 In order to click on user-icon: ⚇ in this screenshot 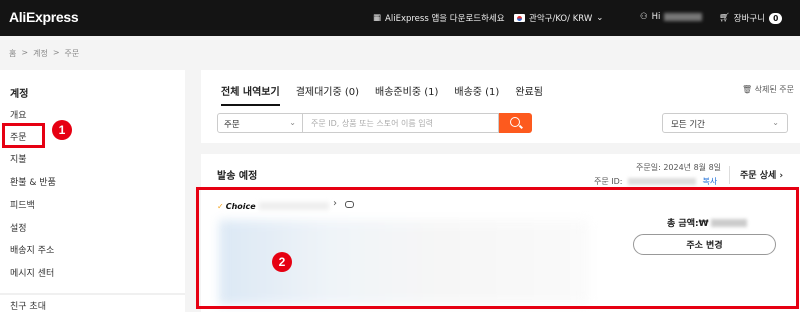, I will do `click(644, 17)`.